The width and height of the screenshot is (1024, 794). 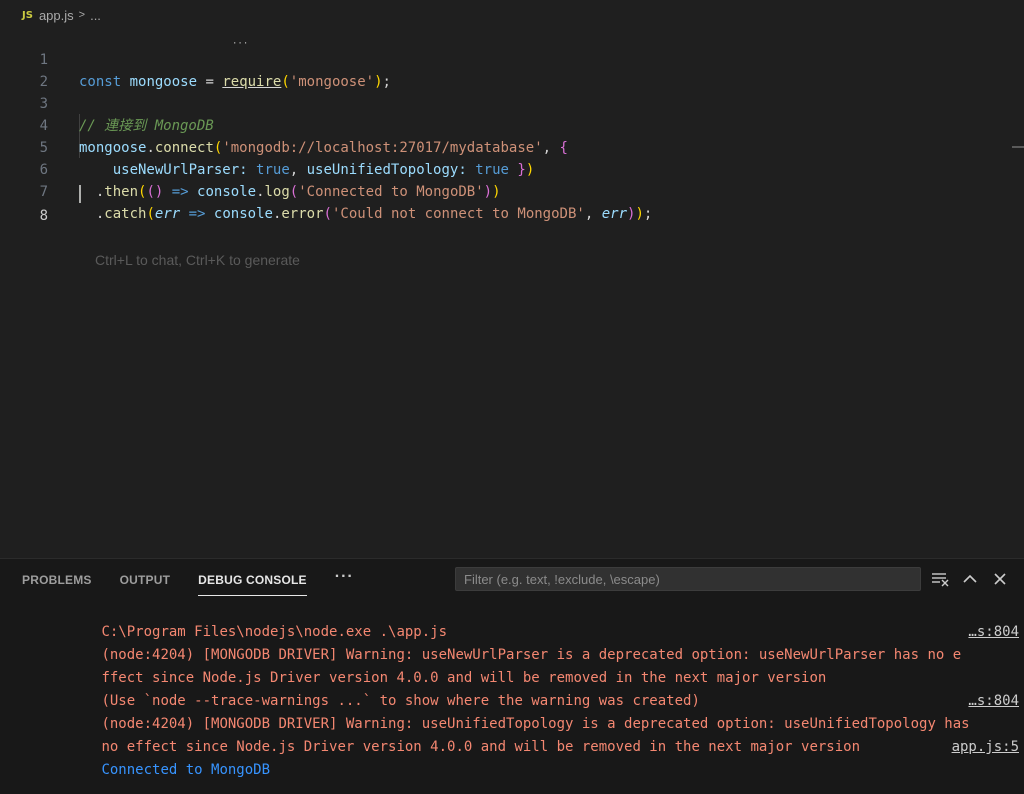 What do you see at coordinates (505, 102) in the screenshot?
I see `code-line: 3 // 連接到 MongoDB` at bounding box center [505, 102].